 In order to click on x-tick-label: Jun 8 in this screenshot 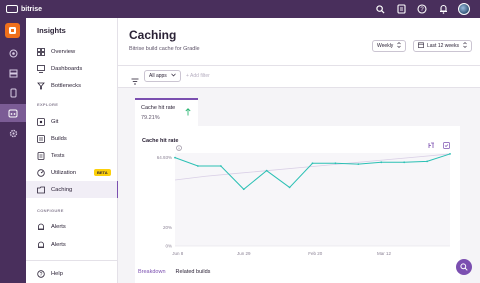, I will do `click(178, 253)`.